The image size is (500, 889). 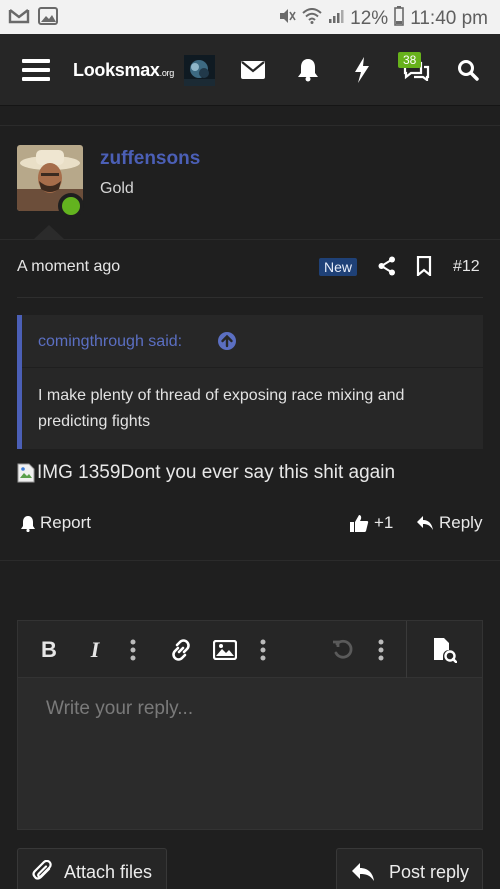 I want to click on alerts-button, so click(x=308, y=70).